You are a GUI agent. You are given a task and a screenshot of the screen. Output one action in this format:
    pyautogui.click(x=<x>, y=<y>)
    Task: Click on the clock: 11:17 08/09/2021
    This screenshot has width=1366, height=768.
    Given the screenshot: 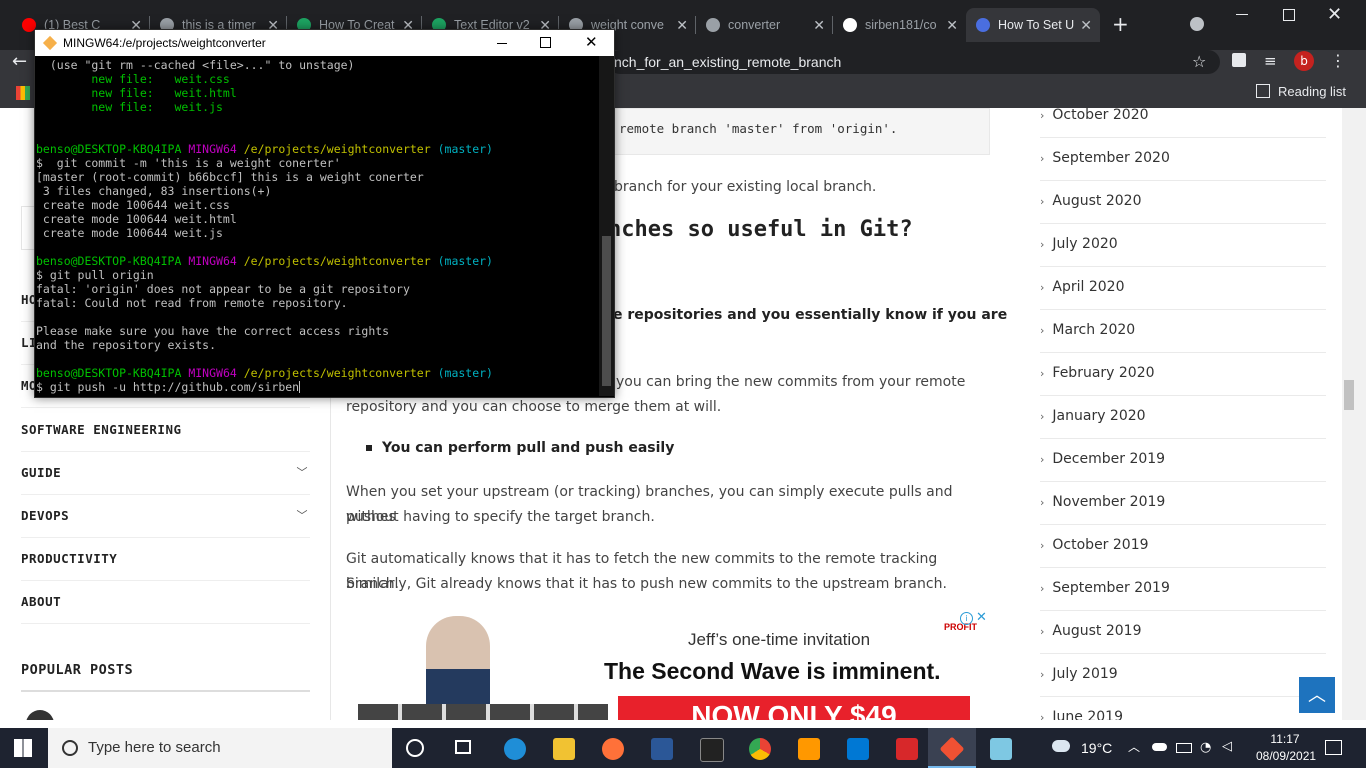 What is the action you would take?
    pyautogui.click(x=1286, y=748)
    